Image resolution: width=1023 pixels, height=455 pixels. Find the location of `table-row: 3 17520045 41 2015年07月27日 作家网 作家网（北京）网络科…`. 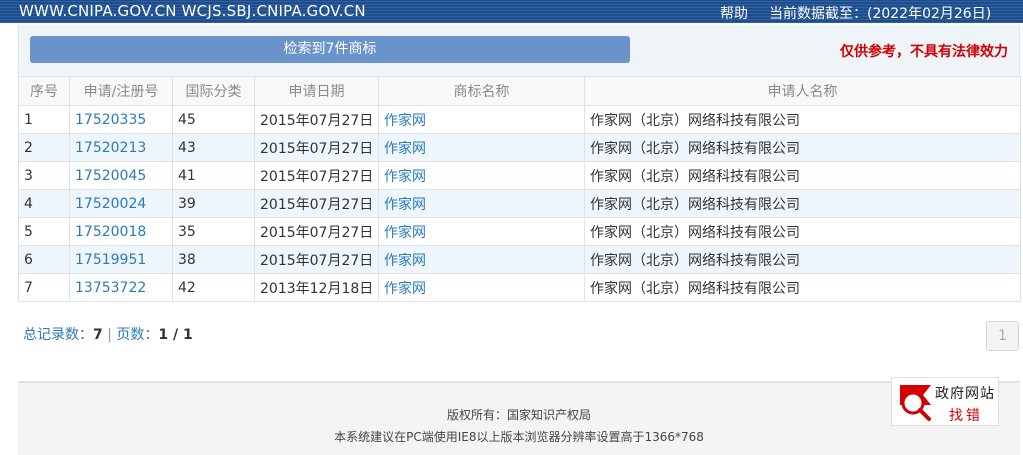

table-row: 3 17520045 41 2015年07月27日 作家网 作家网（北京）网络科… is located at coordinates (519, 175).